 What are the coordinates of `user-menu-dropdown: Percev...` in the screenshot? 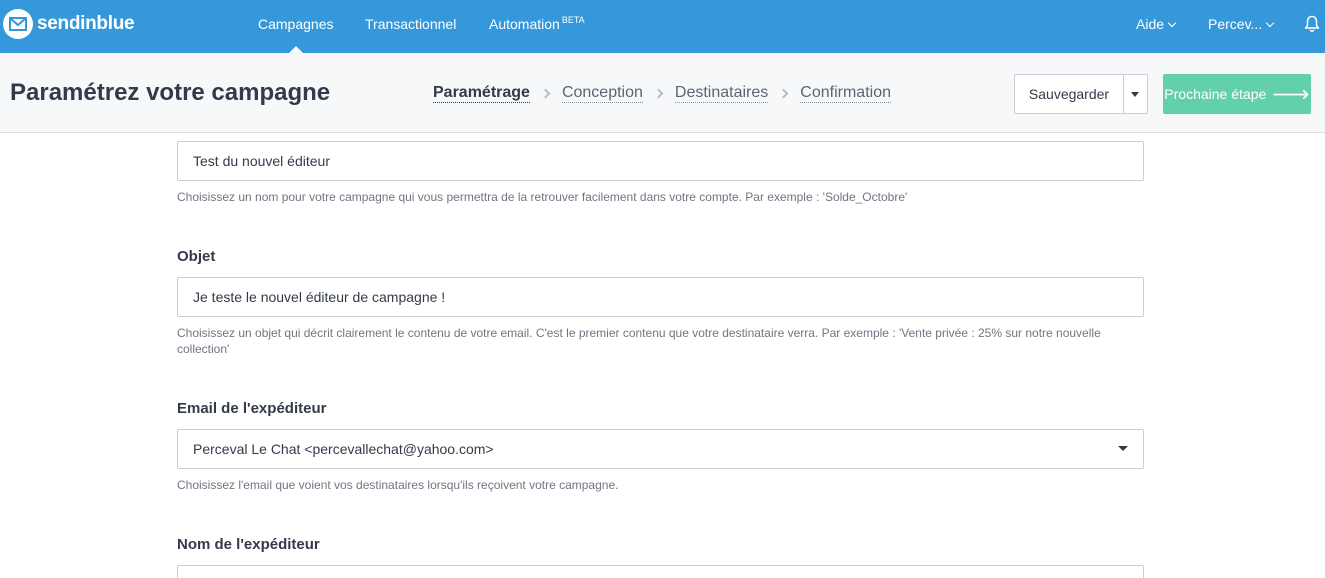 It's located at (1241, 26).